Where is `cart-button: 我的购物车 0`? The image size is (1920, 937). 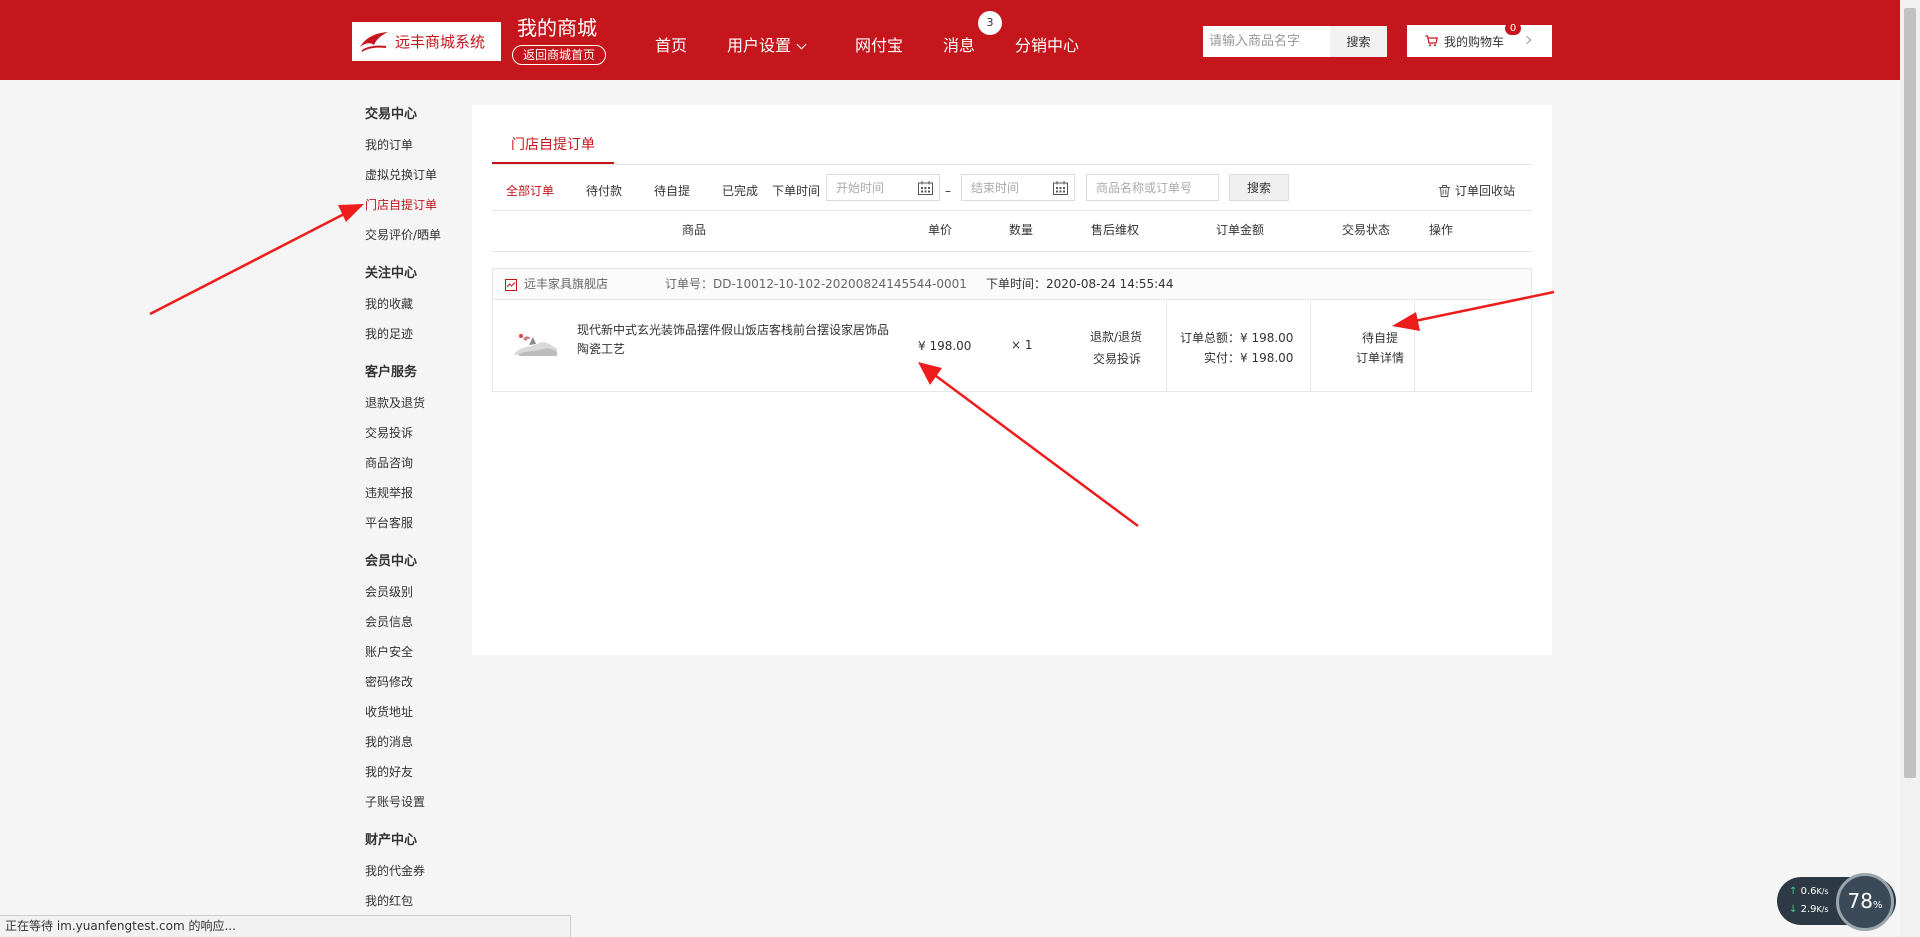 cart-button: 我的购物车 0 is located at coordinates (1479, 39).